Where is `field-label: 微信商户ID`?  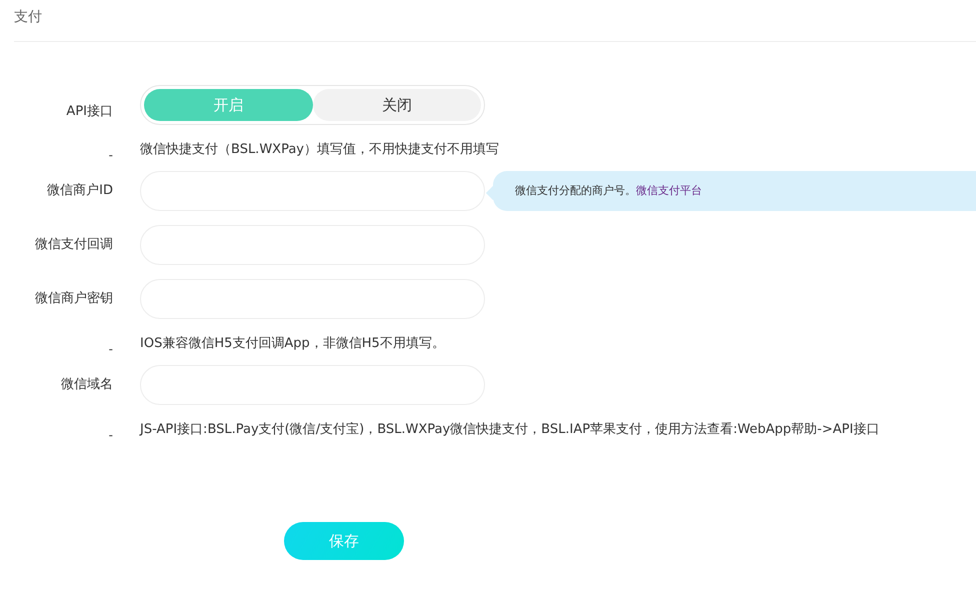 field-label: 微信商户ID is located at coordinates (79, 191).